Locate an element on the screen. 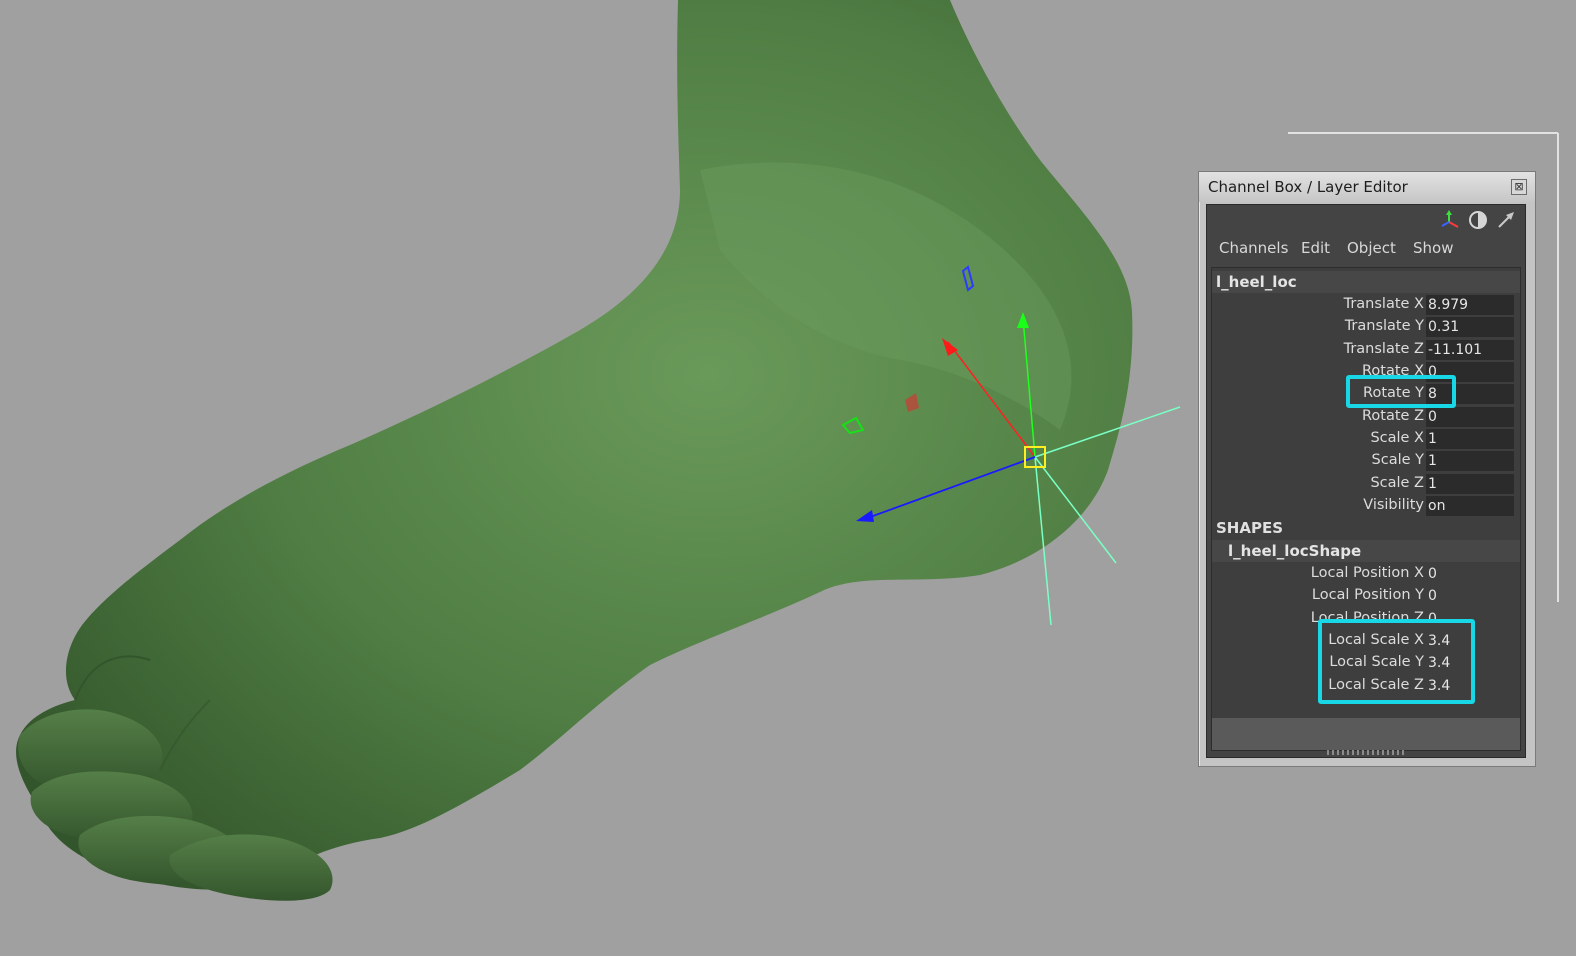  toolbar is located at coordinates (1478, 220).